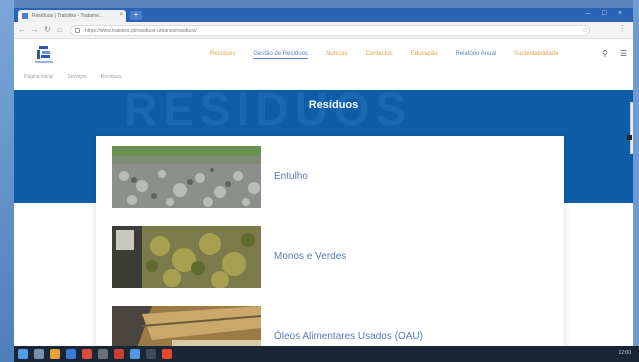 The height and width of the screenshot is (362, 639). What do you see at coordinates (605, 53) in the screenshot?
I see `search-icon: ⚲` at bounding box center [605, 53].